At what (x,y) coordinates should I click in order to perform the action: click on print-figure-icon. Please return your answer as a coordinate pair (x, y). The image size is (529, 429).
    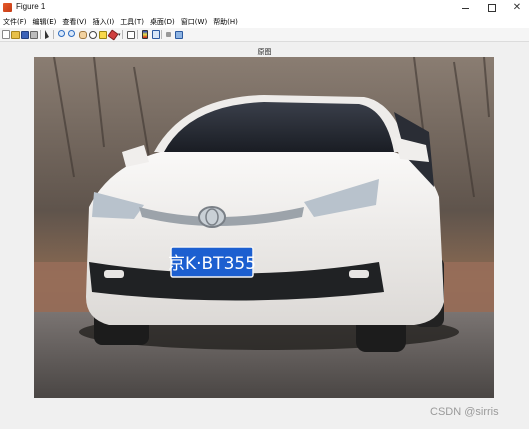
    Looking at the image, I should click on (34, 35).